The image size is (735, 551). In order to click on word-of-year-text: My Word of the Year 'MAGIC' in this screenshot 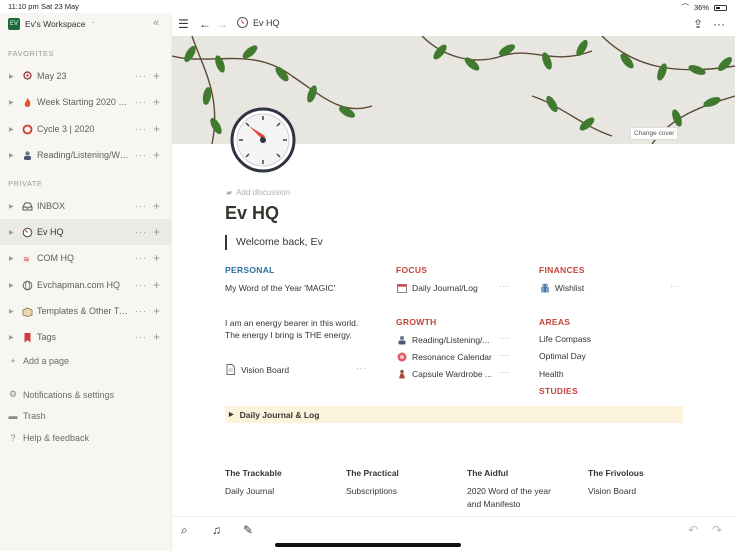, I will do `click(280, 288)`.